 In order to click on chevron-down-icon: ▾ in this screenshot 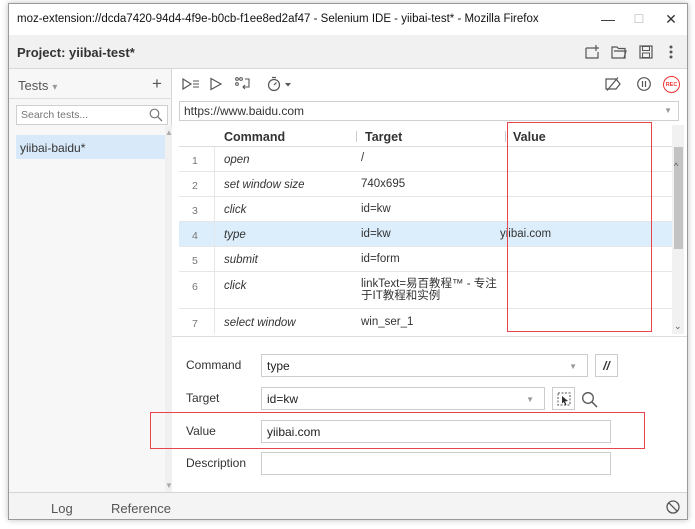, I will do `click(55, 87)`.